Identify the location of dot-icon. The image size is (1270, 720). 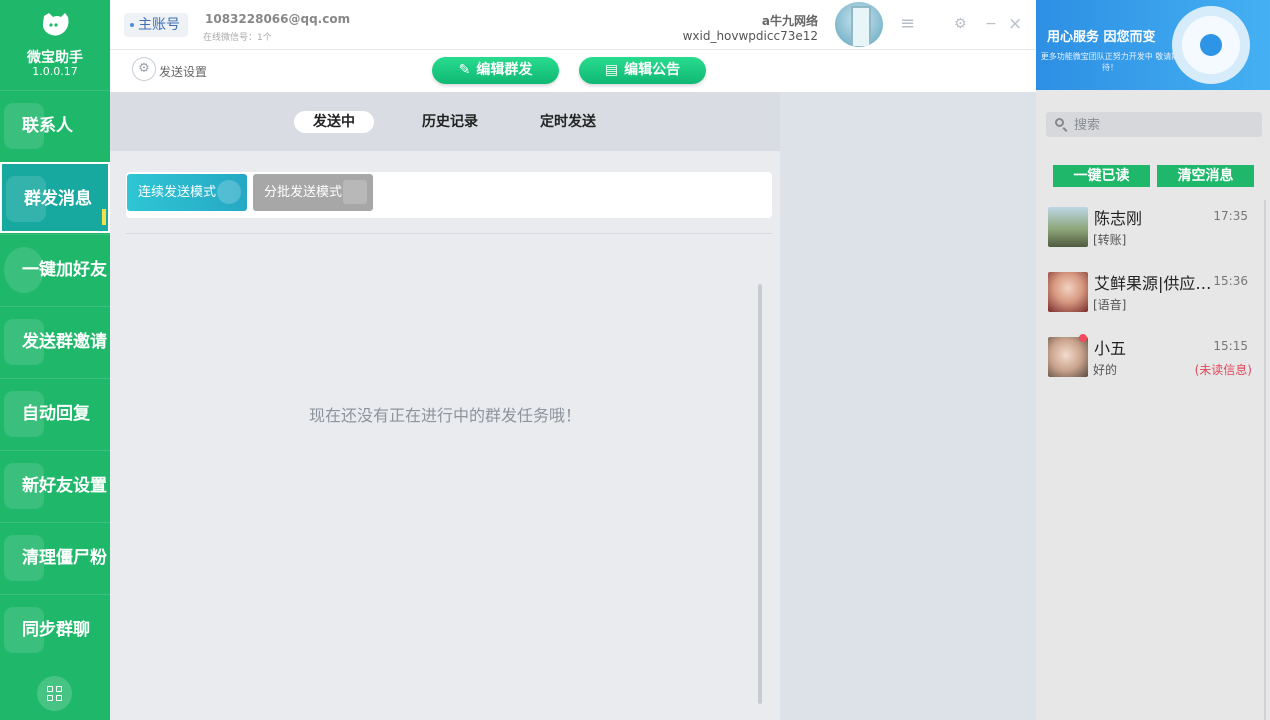
(132, 25).